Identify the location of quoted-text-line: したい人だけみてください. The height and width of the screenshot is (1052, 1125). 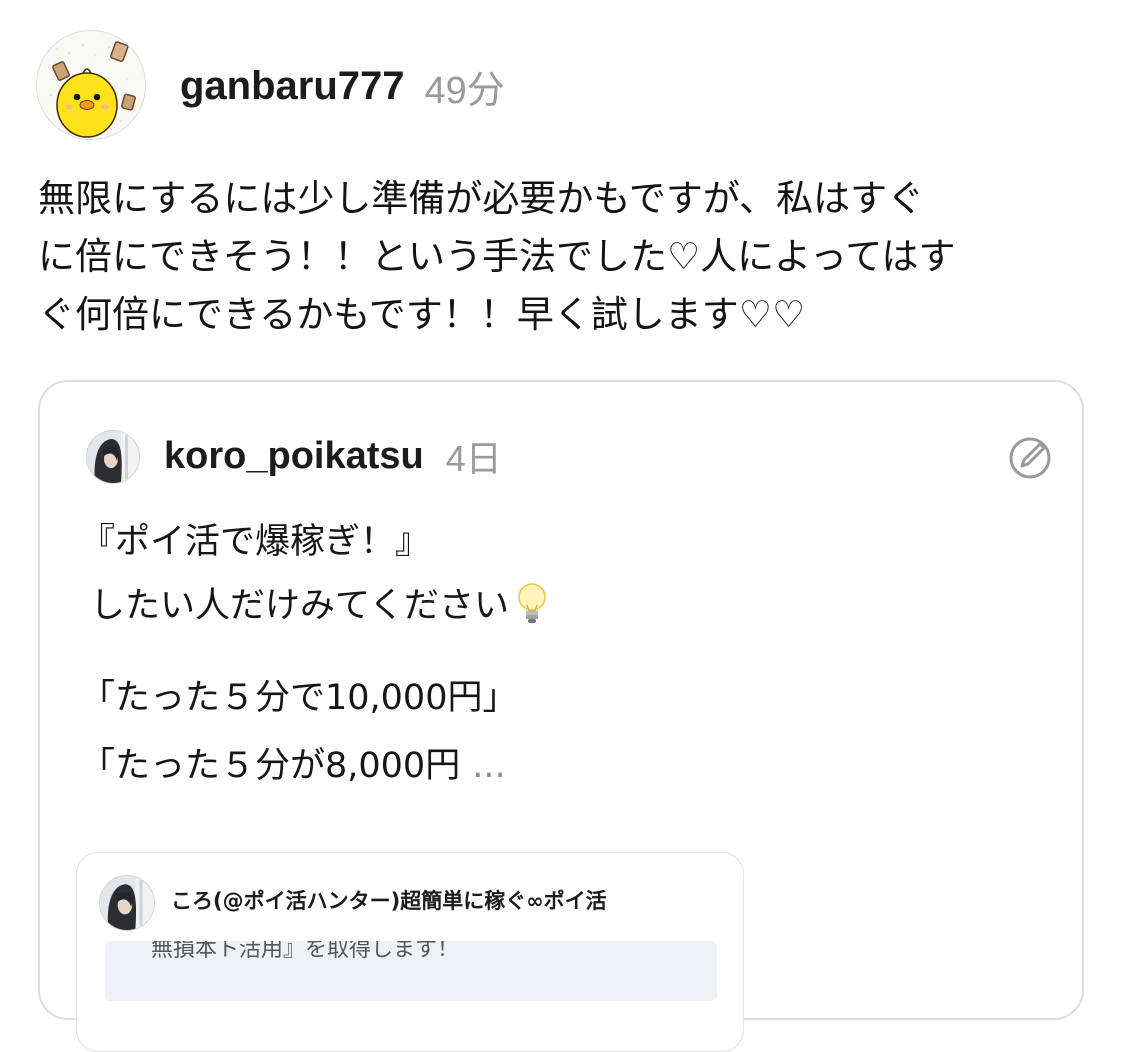
(299, 606).